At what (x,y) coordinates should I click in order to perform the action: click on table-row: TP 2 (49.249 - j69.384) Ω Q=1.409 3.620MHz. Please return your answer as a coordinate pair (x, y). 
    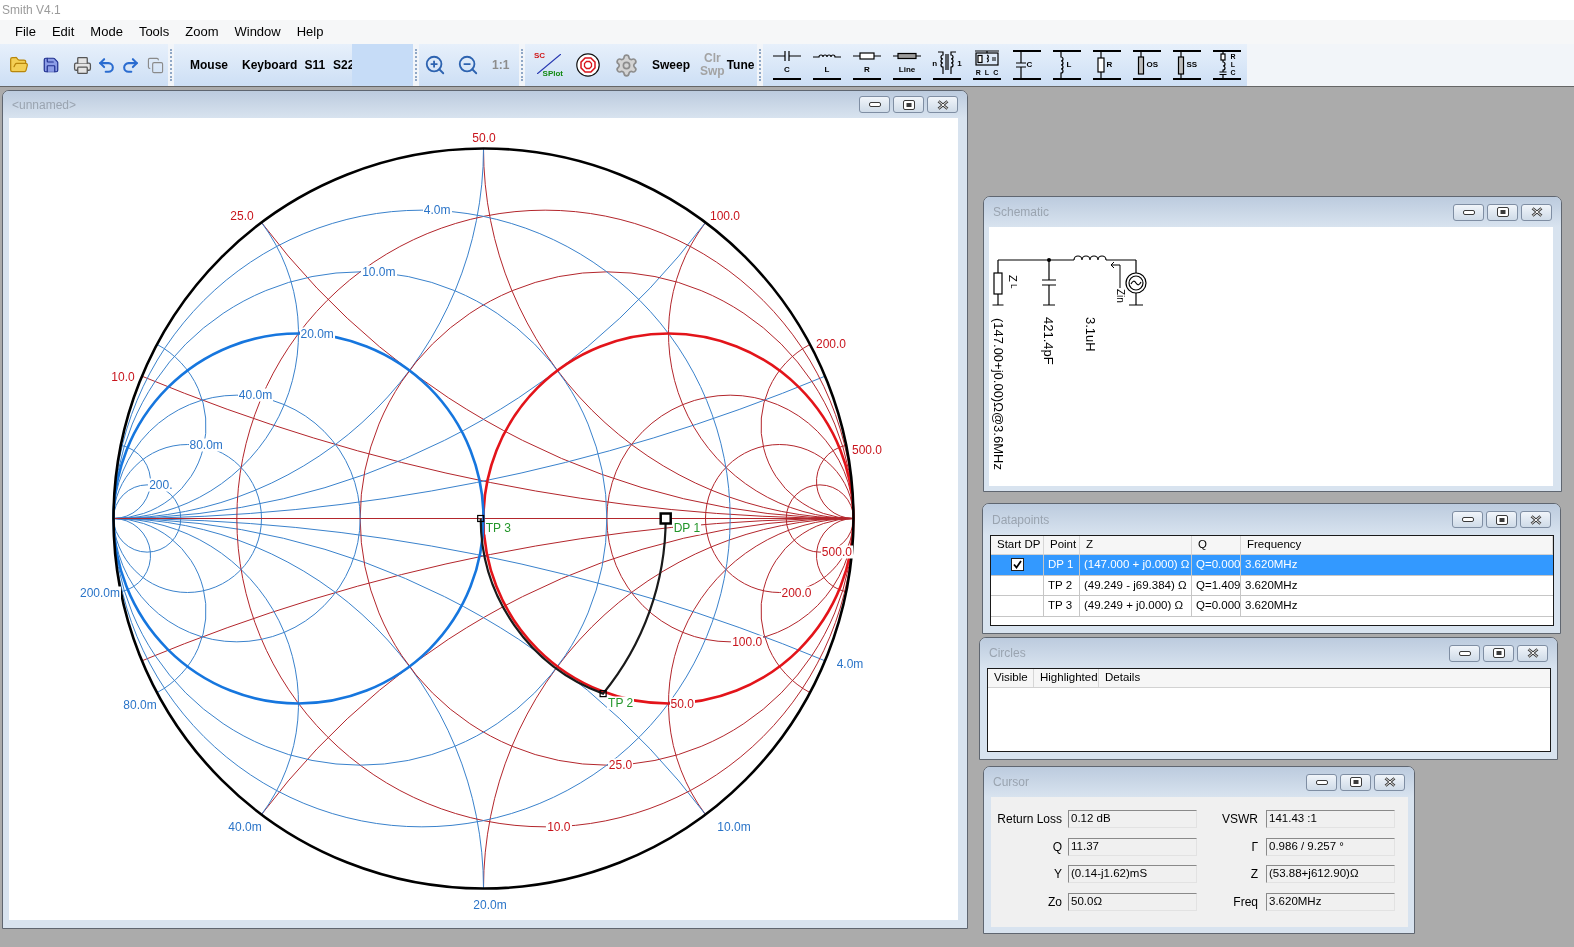
    Looking at the image, I should click on (1272, 585).